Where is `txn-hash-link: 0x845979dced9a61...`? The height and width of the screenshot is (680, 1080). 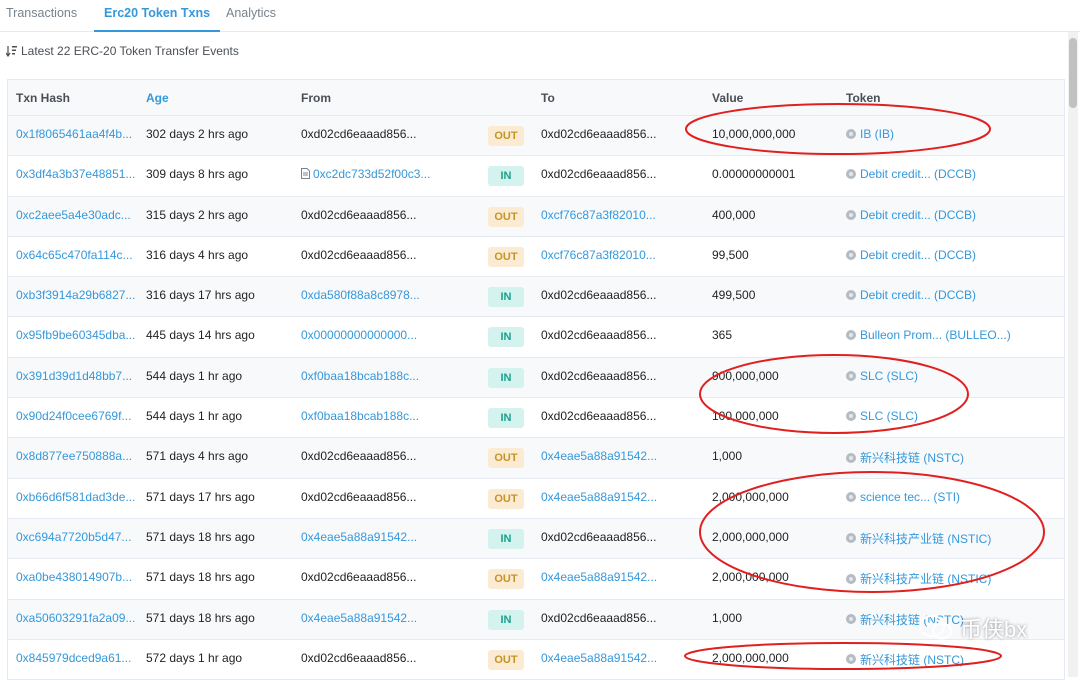
txn-hash-link: 0x845979dced9a61... is located at coordinates (73, 658).